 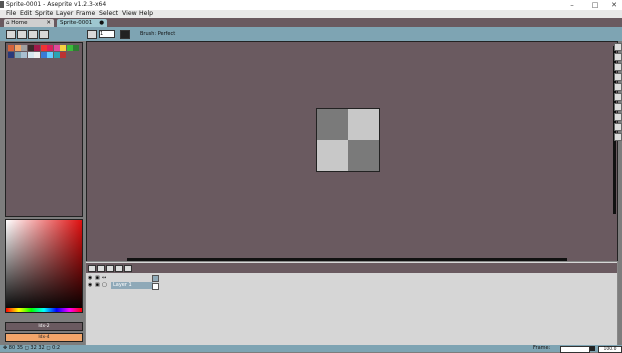 What do you see at coordinates (101, 268) in the screenshot?
I see `prev-frame-icon` at bounding box center [101, 268].